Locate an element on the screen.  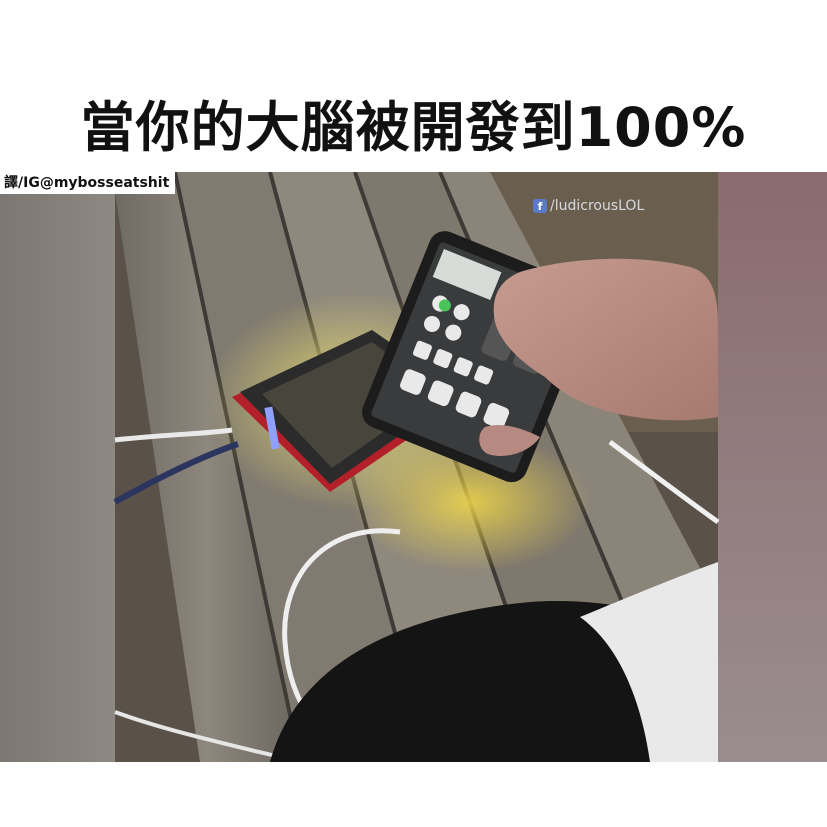
watermark-text: /ludicrousLOL is located at coordinates (597, 206).